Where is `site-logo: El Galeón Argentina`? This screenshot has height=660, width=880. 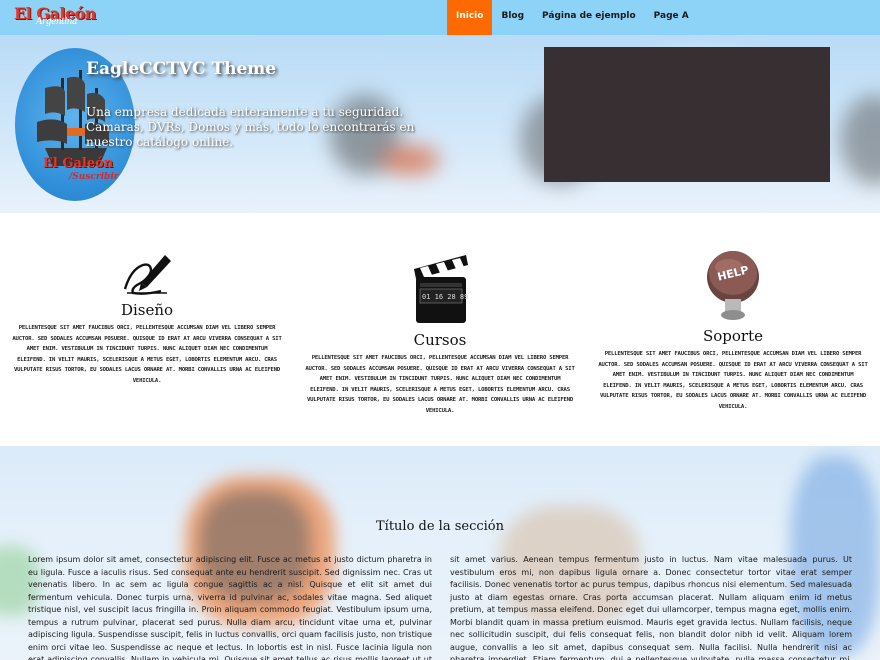
site-logo: El Galeón Argentina is located at coordinates (55, 15).